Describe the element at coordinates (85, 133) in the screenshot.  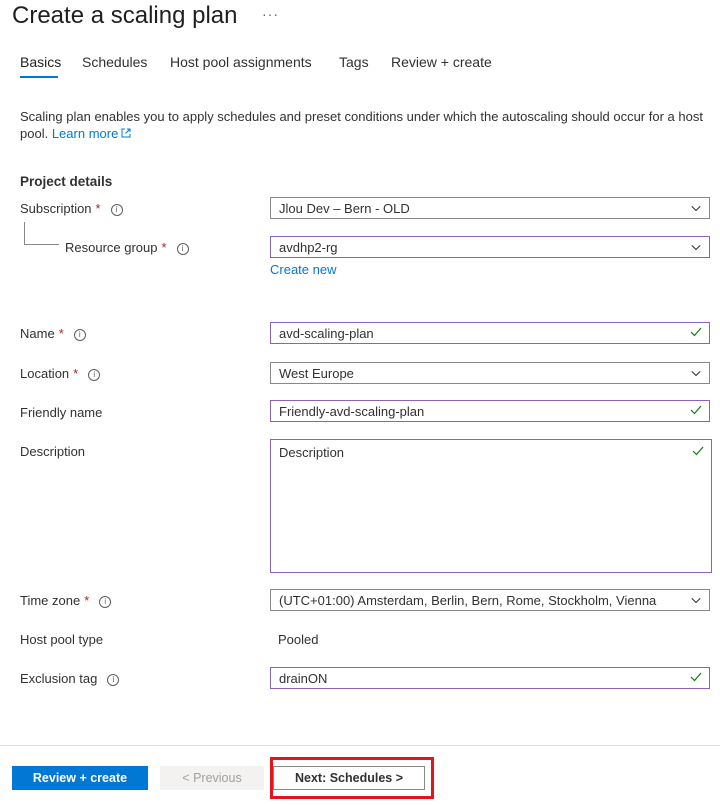
I see `learn-more-label: Learn more` at that location.